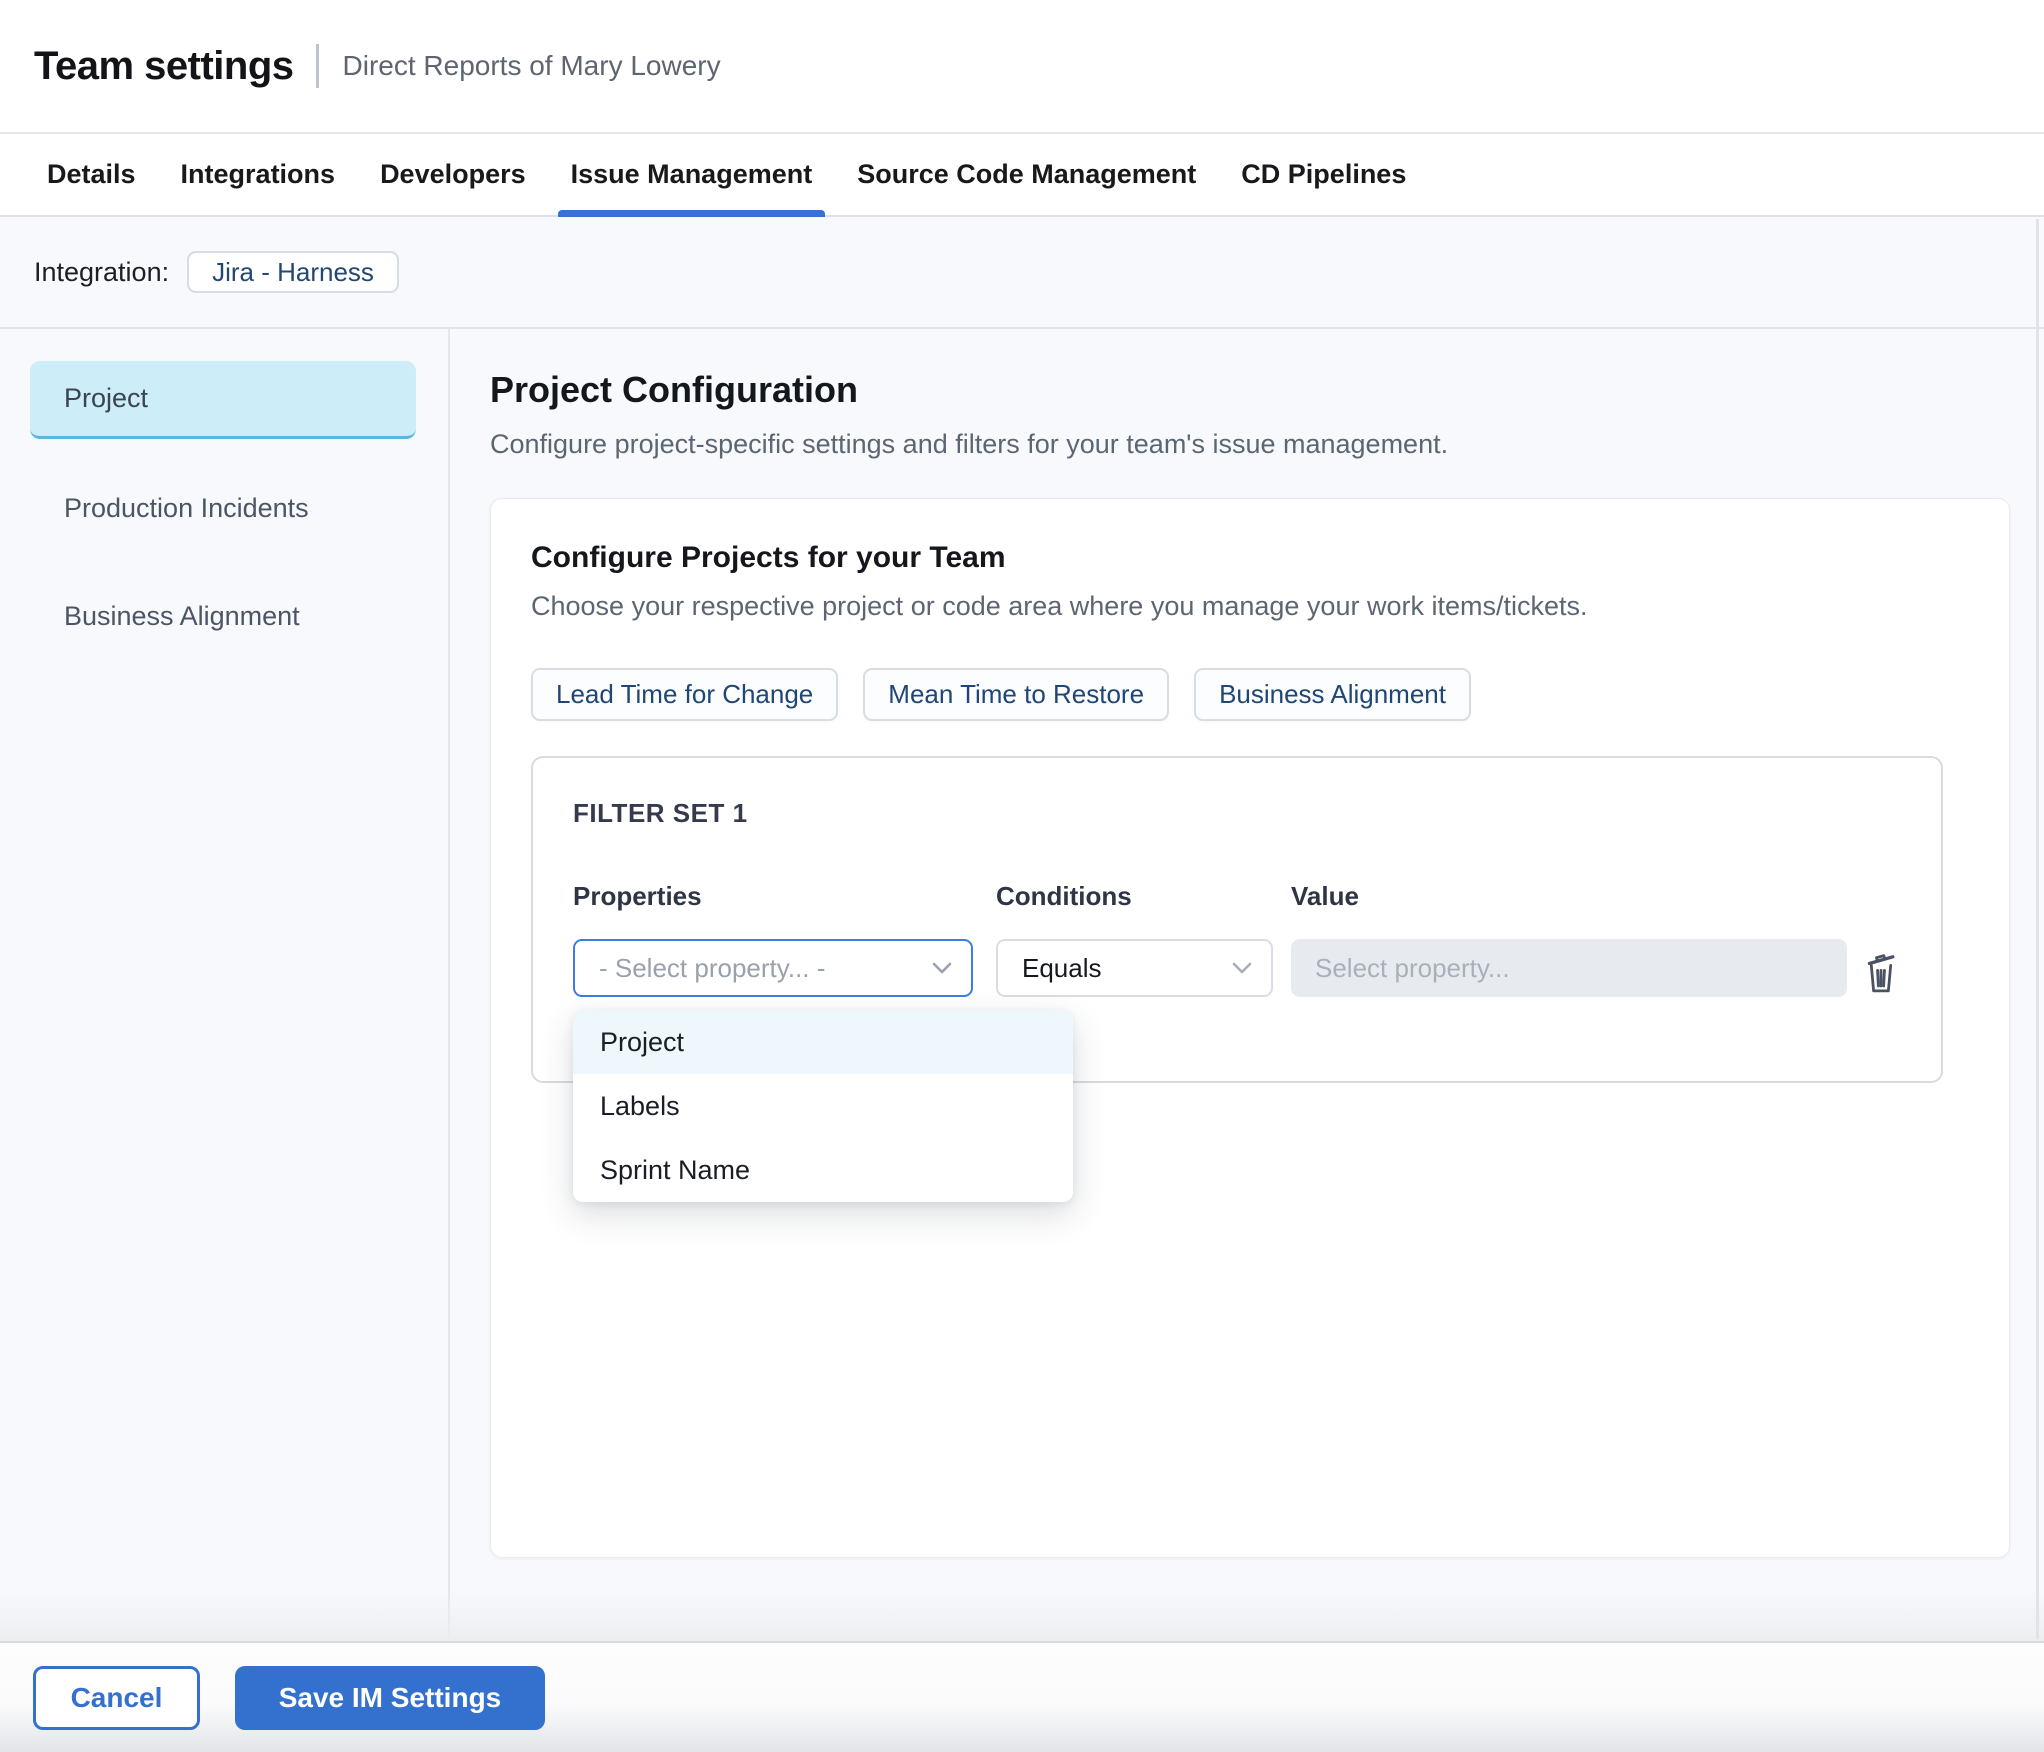 Image resolution: width=2044 pixels, height=1752 pixels. What do you see at coordinates (1062, 967) in the screenshot?
I see `condition-select-value: Equals` at bounding box center [1062, 967].